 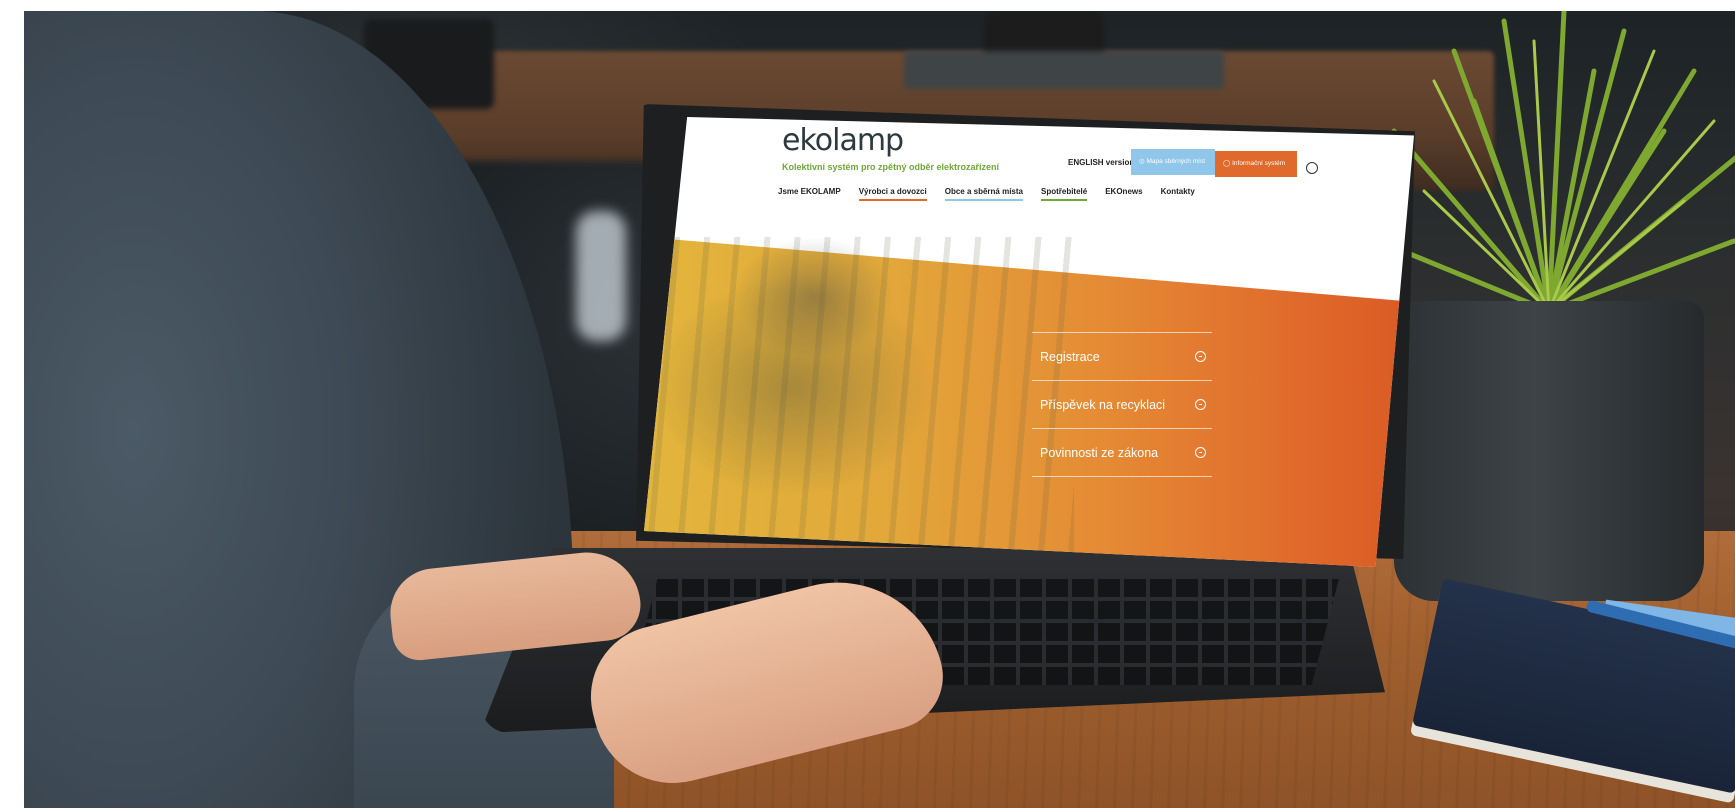 What do you see at coordinates (601, 276) in the screenshot?
I see `background-window-light` at bounding box center [601, 276].